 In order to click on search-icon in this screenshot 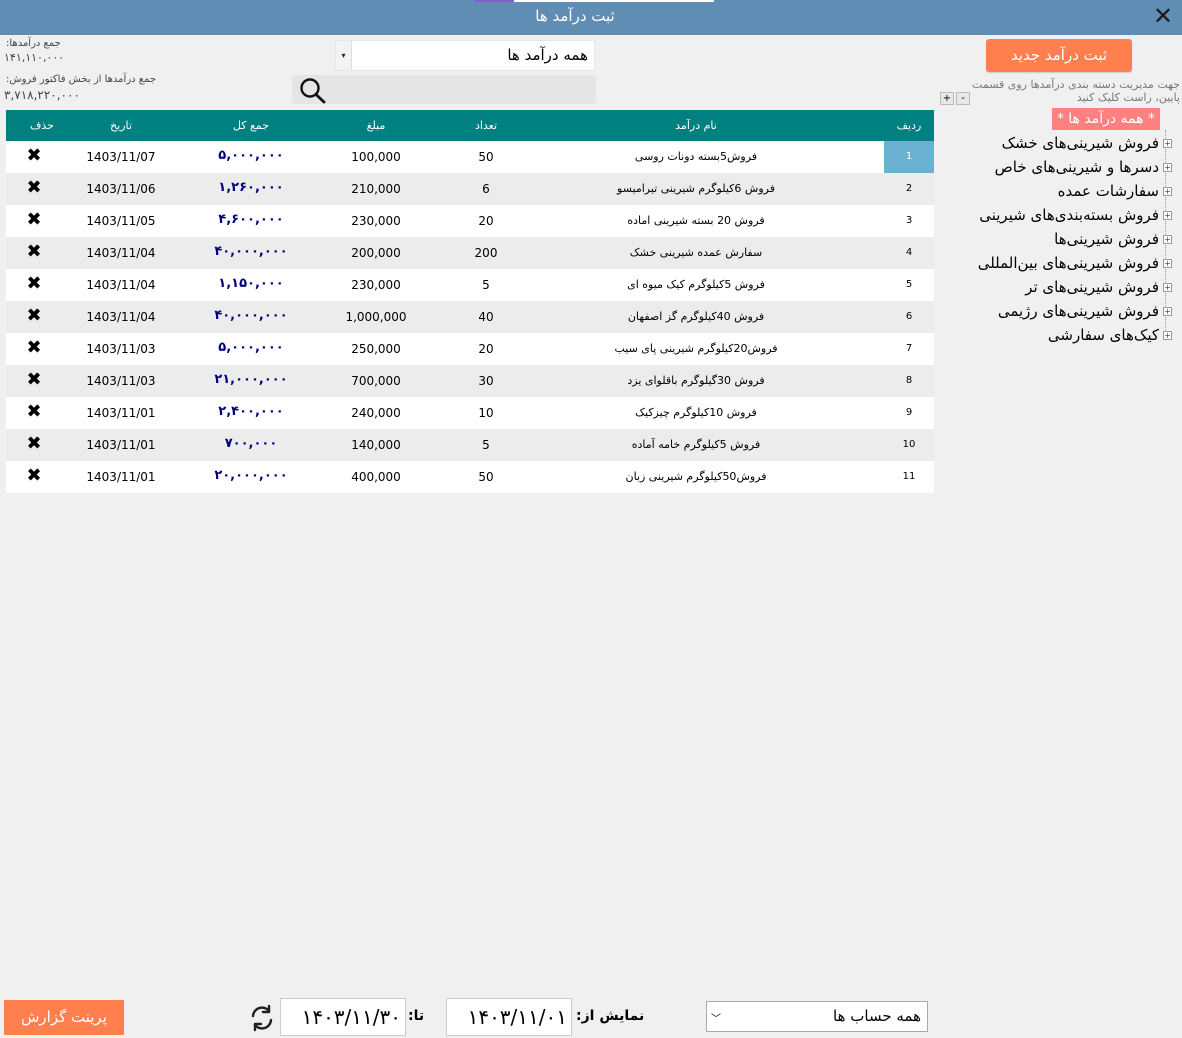, I will do `click(312, 90)`.